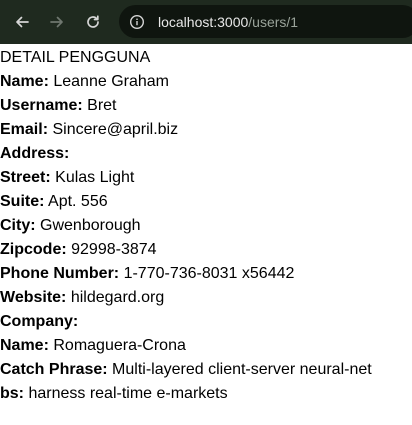  What do you see at coordinates (24, 129) in the screenshot?
I see `field-label: Email:` at bounding box center [24, 129].